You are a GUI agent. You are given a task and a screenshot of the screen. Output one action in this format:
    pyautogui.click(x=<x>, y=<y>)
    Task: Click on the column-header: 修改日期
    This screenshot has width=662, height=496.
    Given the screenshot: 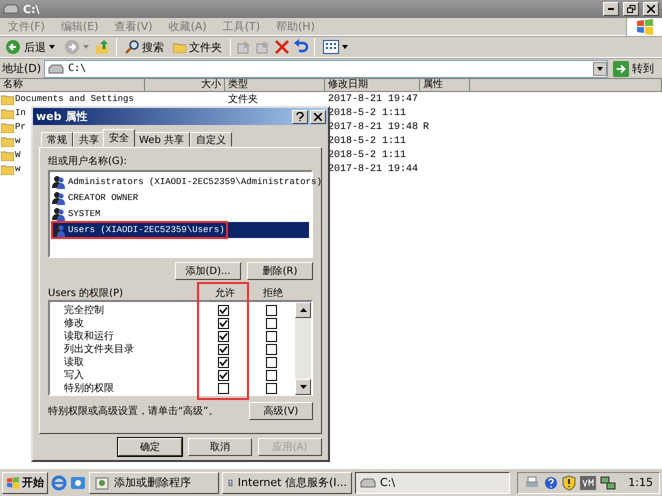 What is the action you would take?
    pyautogui.click(x=372, y=85)
    